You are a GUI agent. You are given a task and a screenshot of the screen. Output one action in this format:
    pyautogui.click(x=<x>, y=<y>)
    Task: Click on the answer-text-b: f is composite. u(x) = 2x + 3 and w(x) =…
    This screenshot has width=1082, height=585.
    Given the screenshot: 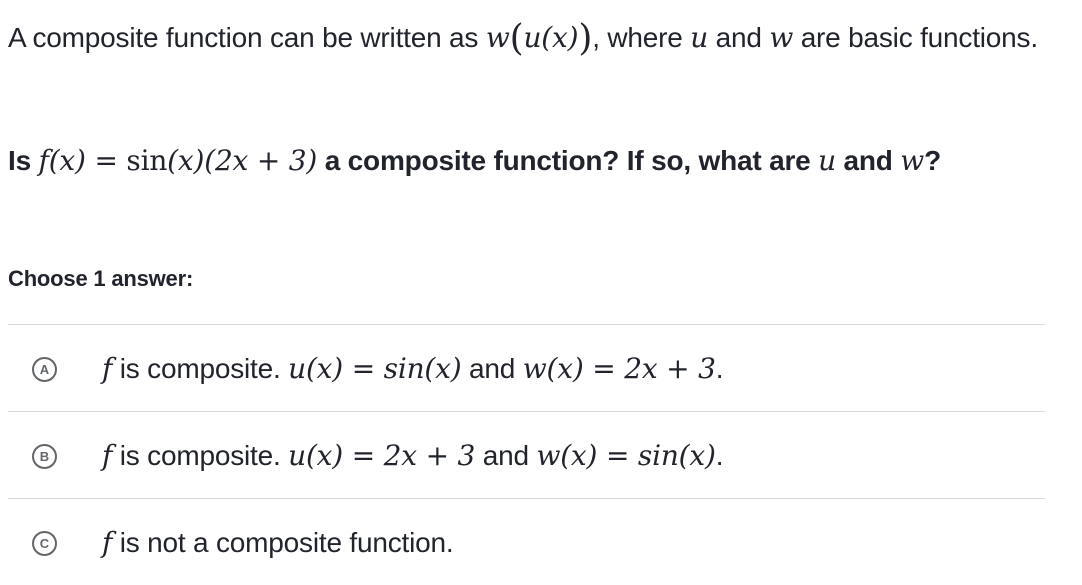 What is the action you would take?
    pyautogui.click(x=413, y=456)
    